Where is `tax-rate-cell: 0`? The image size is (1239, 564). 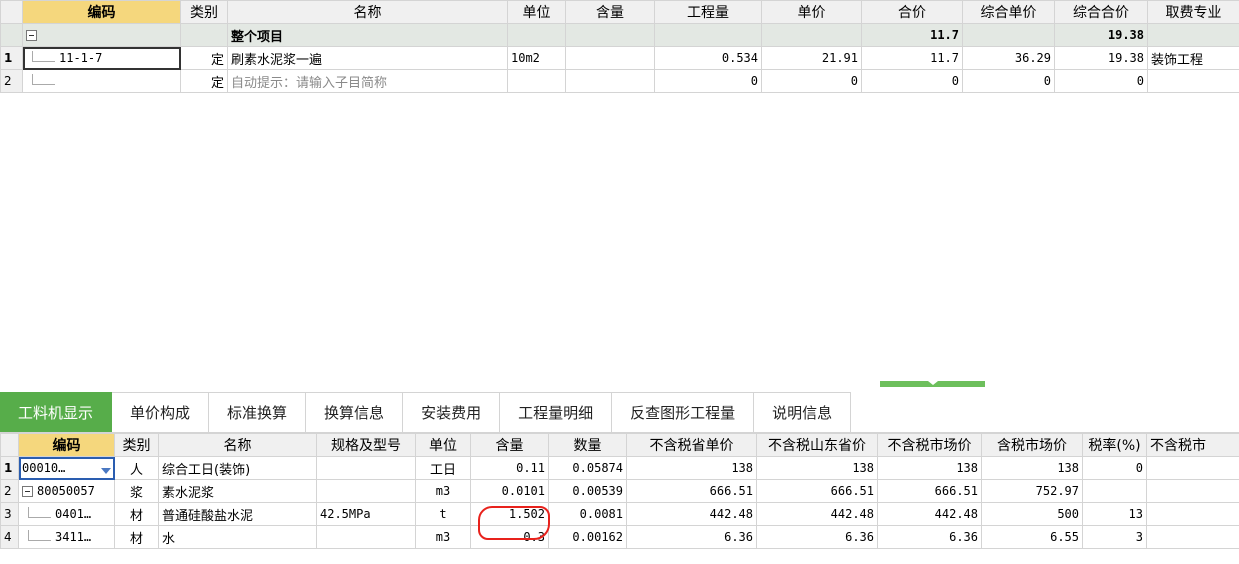 tax-rate-cell: 0 is located at coordinates (1114, 468).